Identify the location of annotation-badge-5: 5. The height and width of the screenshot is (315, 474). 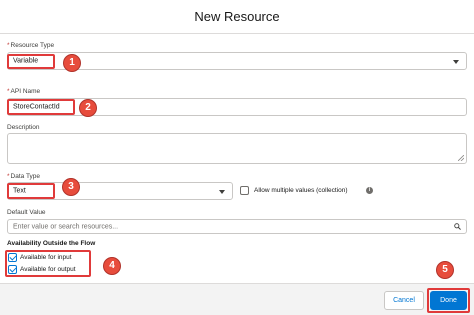
(445, 270).